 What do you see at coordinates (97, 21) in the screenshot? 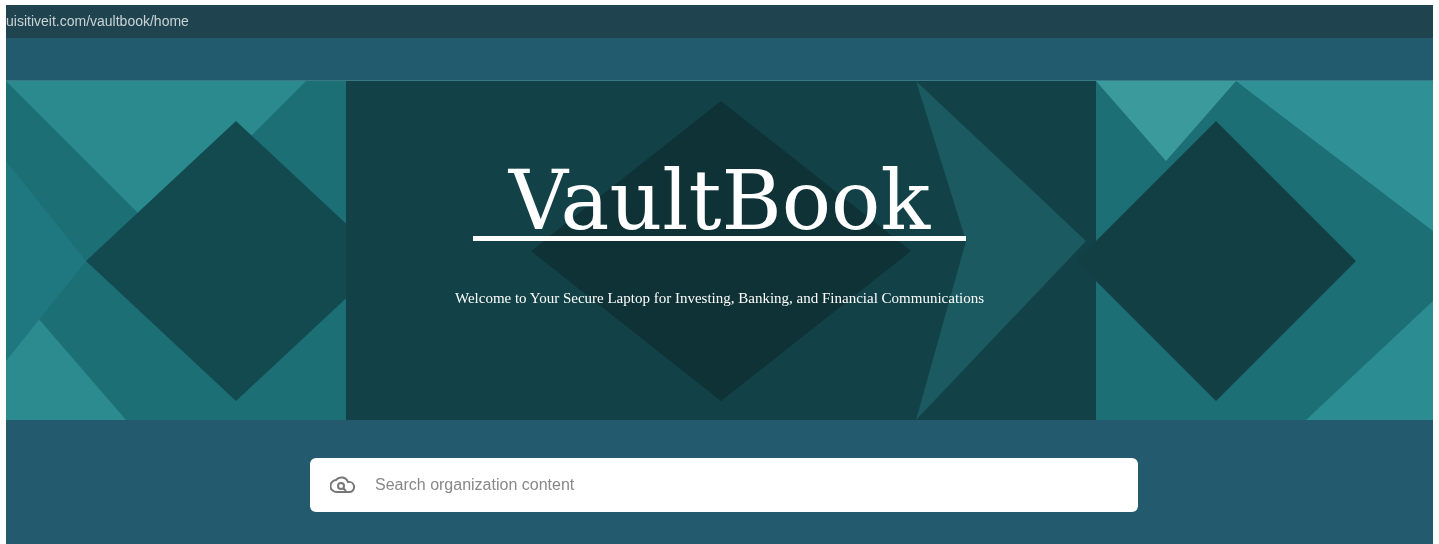
I see `url-text: uisitiveit.com/vaultbook/home` at bounding box center [97, 21].